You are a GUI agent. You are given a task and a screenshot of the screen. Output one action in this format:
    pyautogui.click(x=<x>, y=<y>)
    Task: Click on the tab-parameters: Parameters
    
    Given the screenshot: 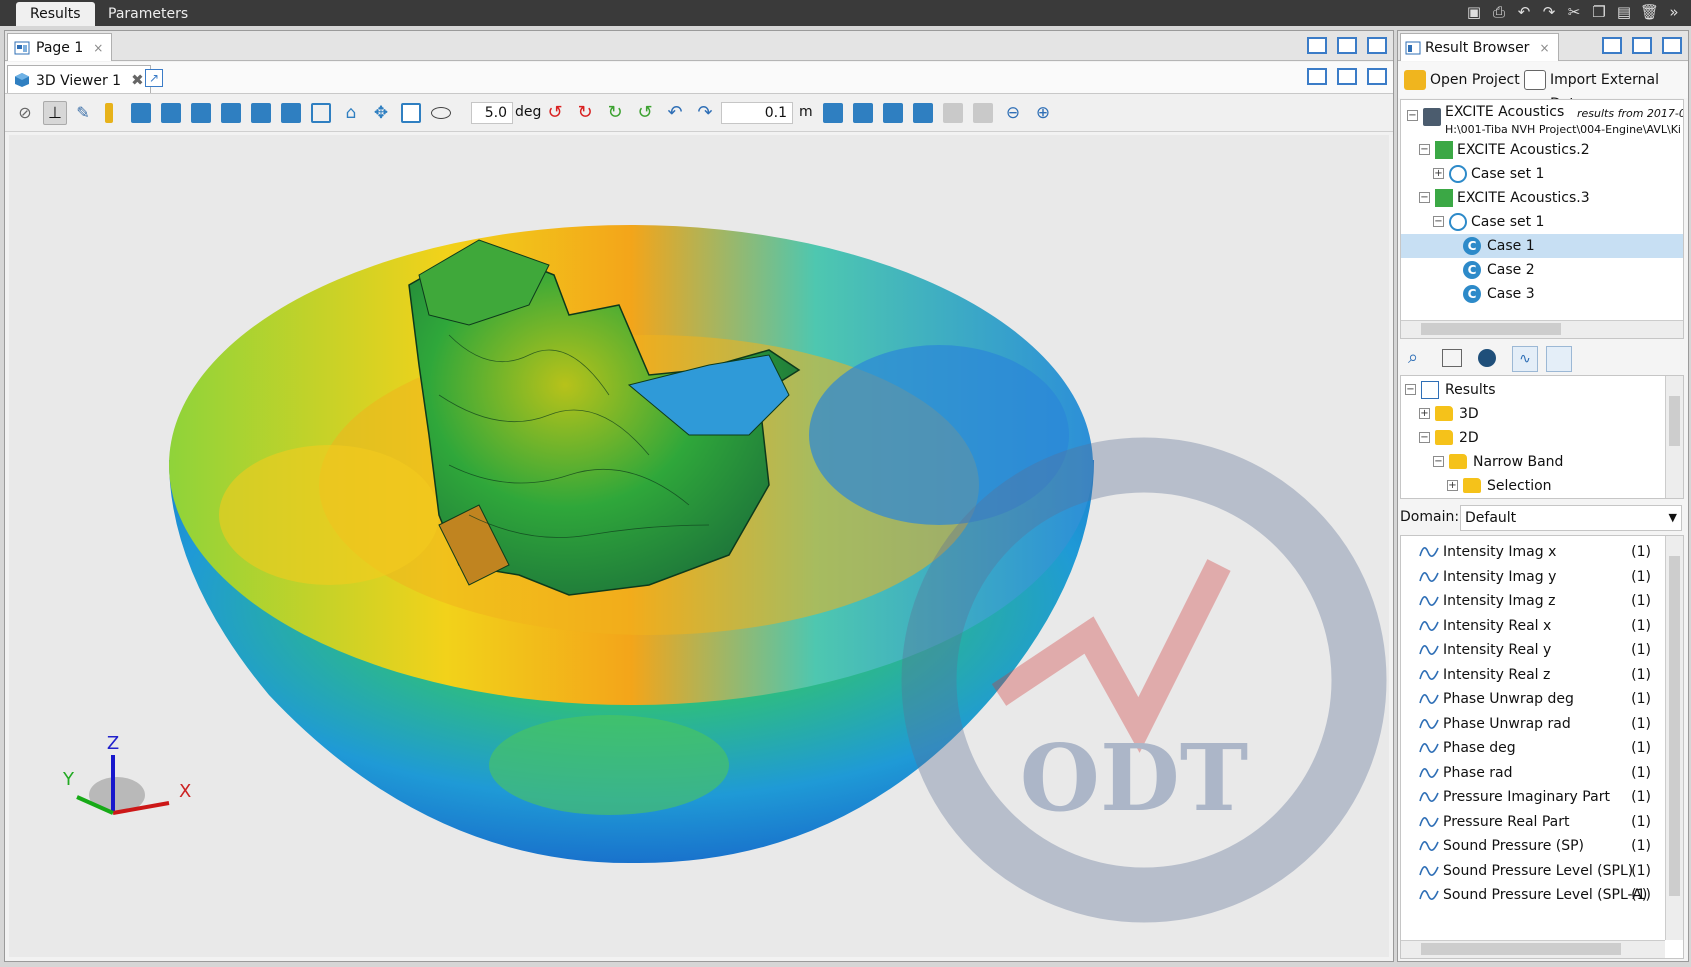 What is the action you would take?
    pyautogui.click(x=148, y=14)
    